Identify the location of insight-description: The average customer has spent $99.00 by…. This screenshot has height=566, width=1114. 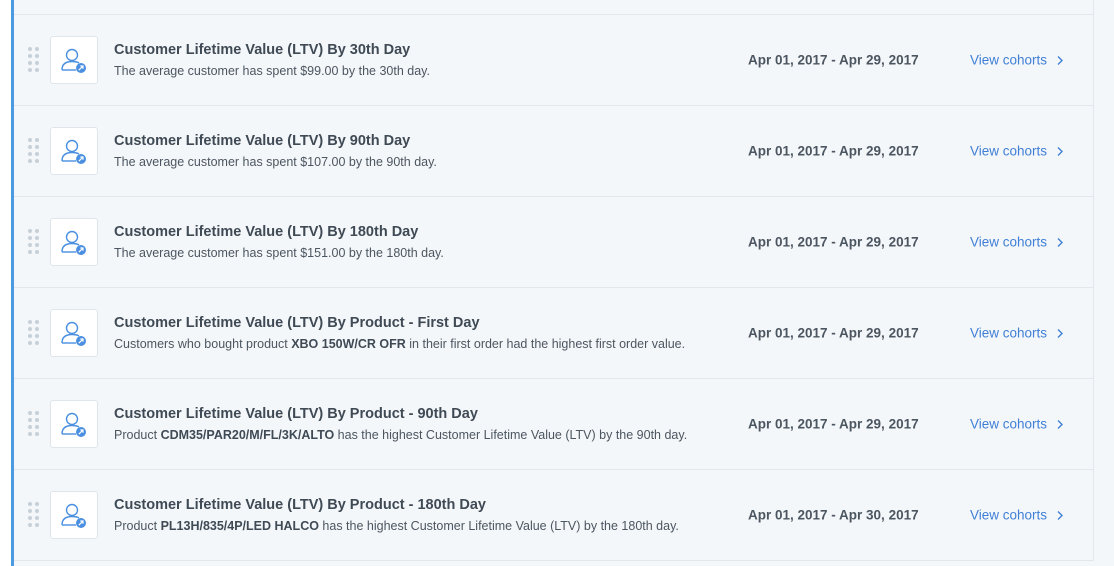
(424, 71).